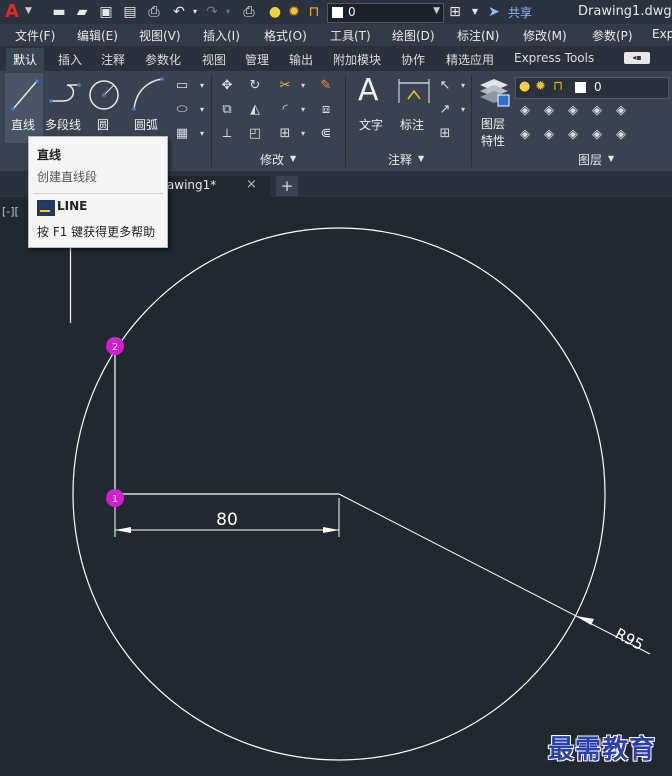 This screenshot has height=776, width=672. I want to click on menu-view: 视图(V), so click(160, 35).